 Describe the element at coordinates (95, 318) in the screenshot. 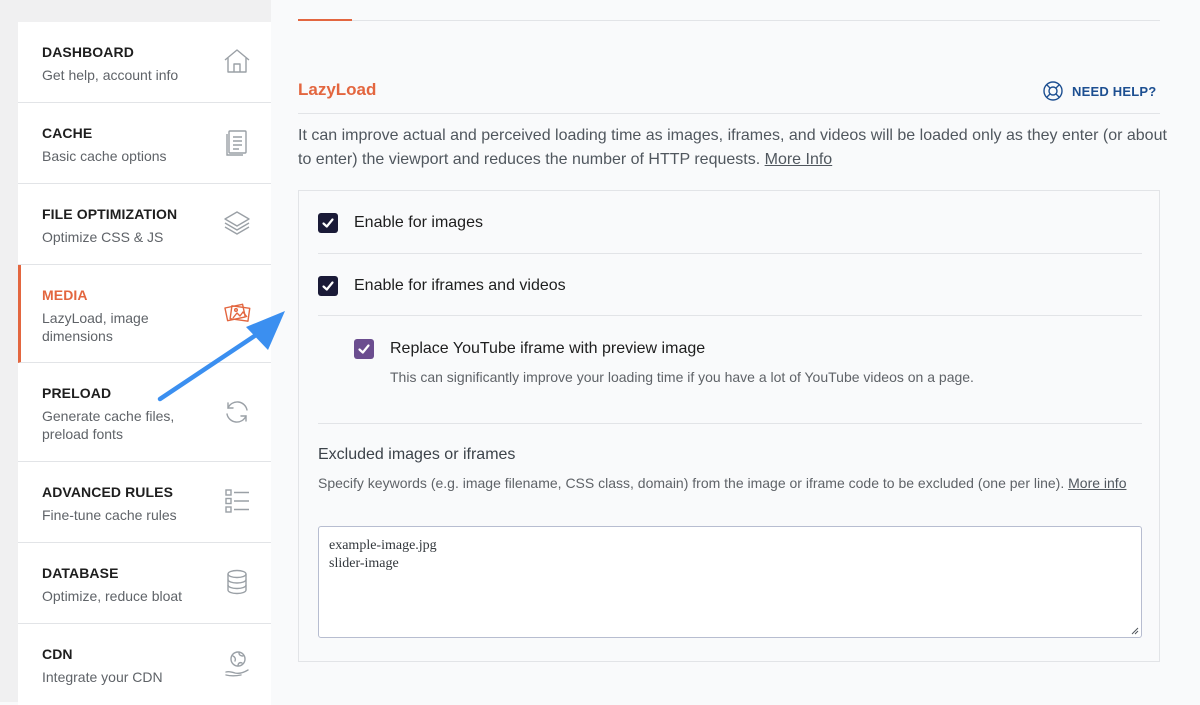

I see `sidebar-item-subtitle: LazyLoad, image` at that location.